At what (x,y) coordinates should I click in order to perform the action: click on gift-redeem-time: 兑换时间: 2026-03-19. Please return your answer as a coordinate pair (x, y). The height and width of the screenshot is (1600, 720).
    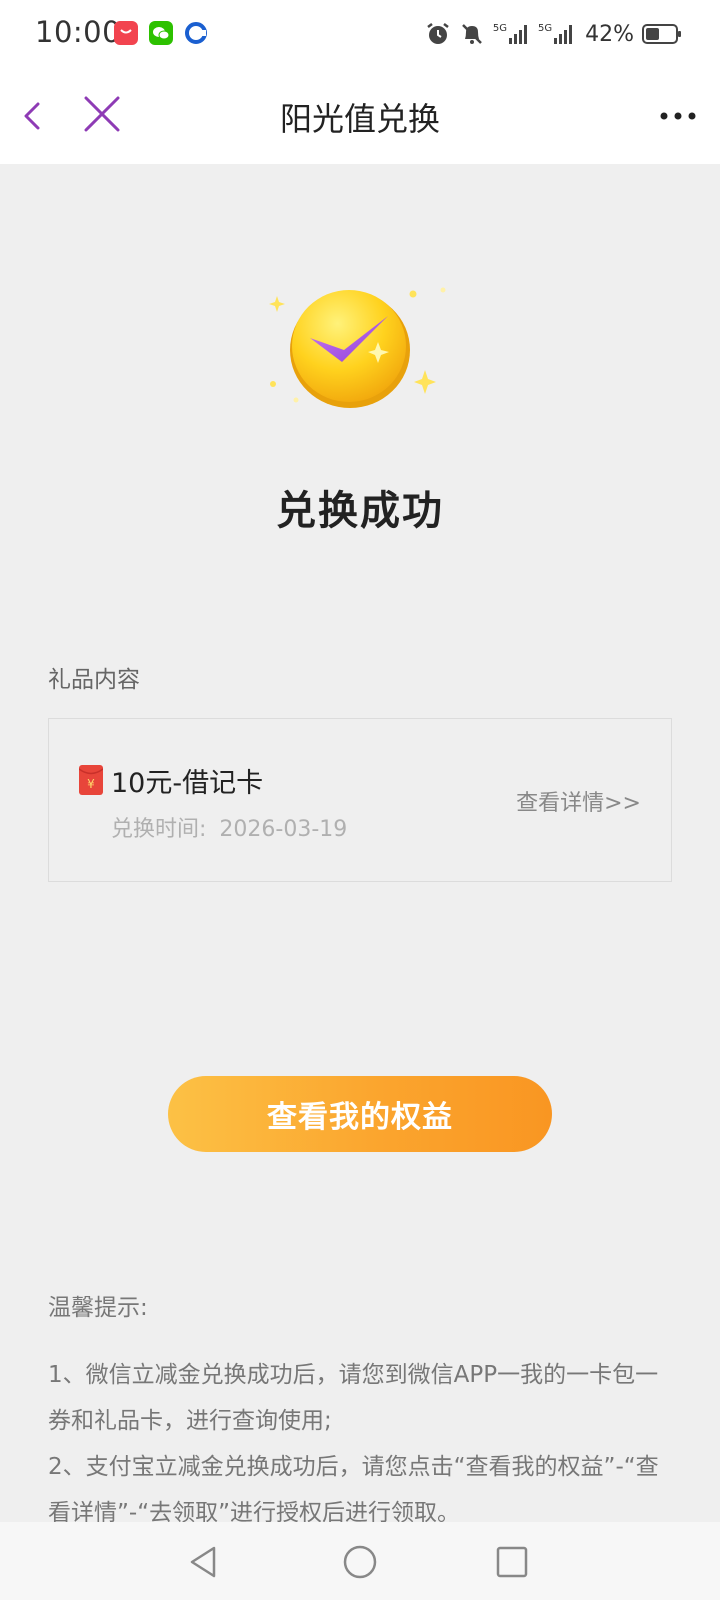
    Looking at the image, I should click on (229, 827).